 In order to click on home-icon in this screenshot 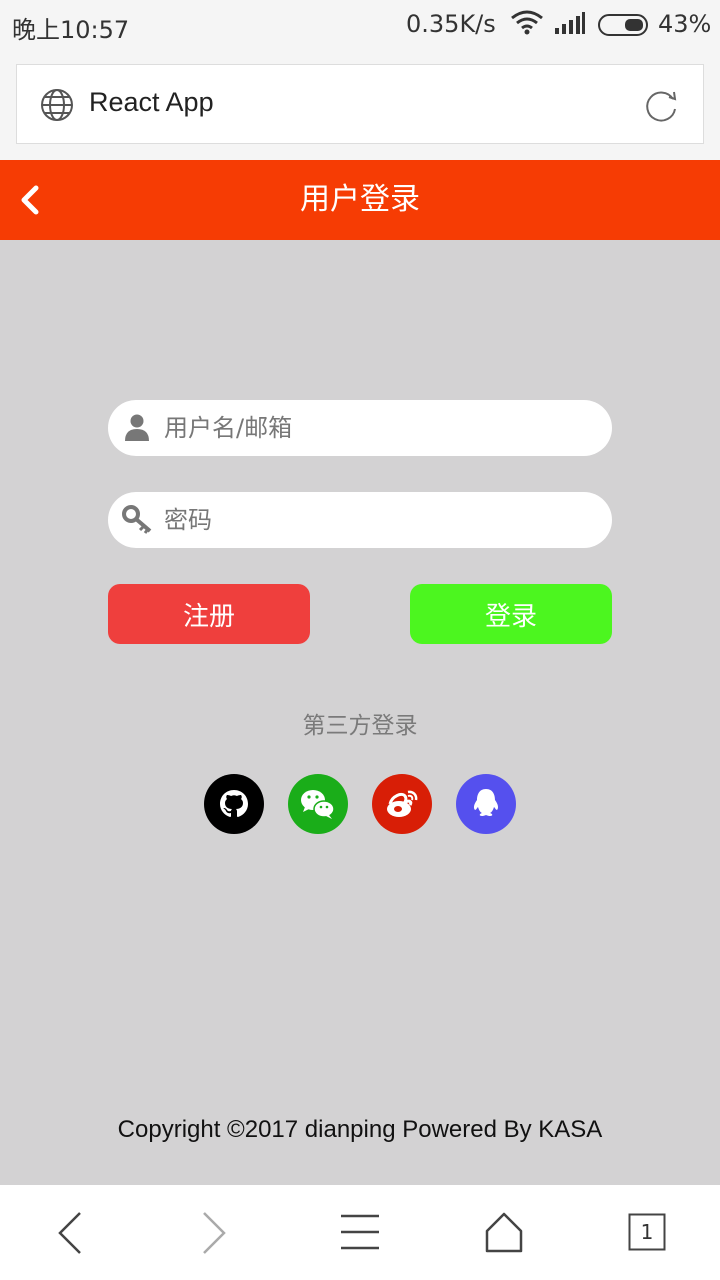, I will do `click(504, 1235)`.